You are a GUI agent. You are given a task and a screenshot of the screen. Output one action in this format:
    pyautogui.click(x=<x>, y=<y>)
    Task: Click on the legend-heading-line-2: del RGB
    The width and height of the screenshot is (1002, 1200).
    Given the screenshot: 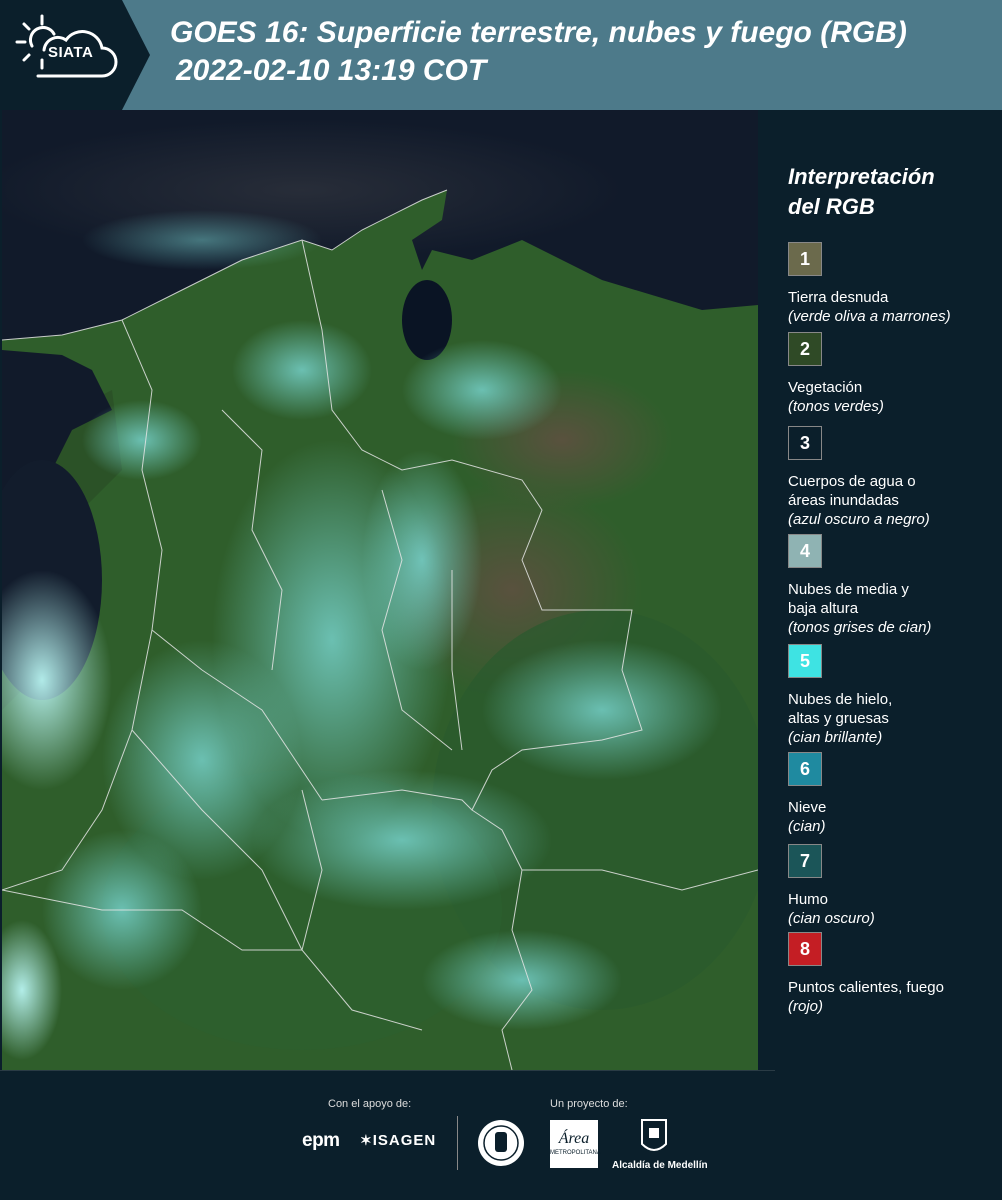 What is the action you would take?
    pyautogui.click(x=831, y=206)
    